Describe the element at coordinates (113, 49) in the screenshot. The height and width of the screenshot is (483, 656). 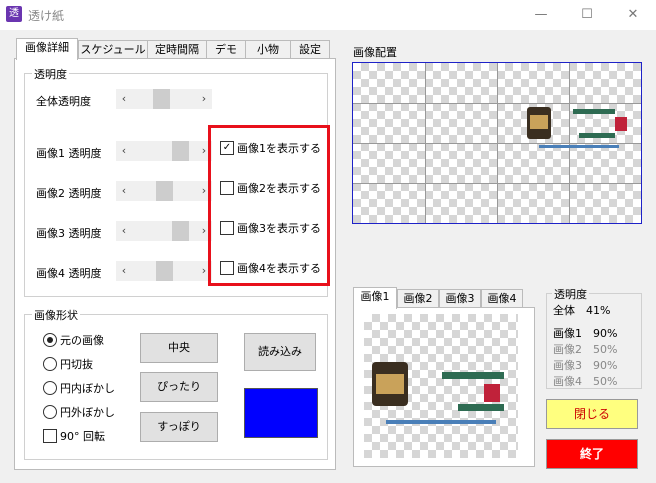
I see `tab-schedule: スケジュール` at that location.